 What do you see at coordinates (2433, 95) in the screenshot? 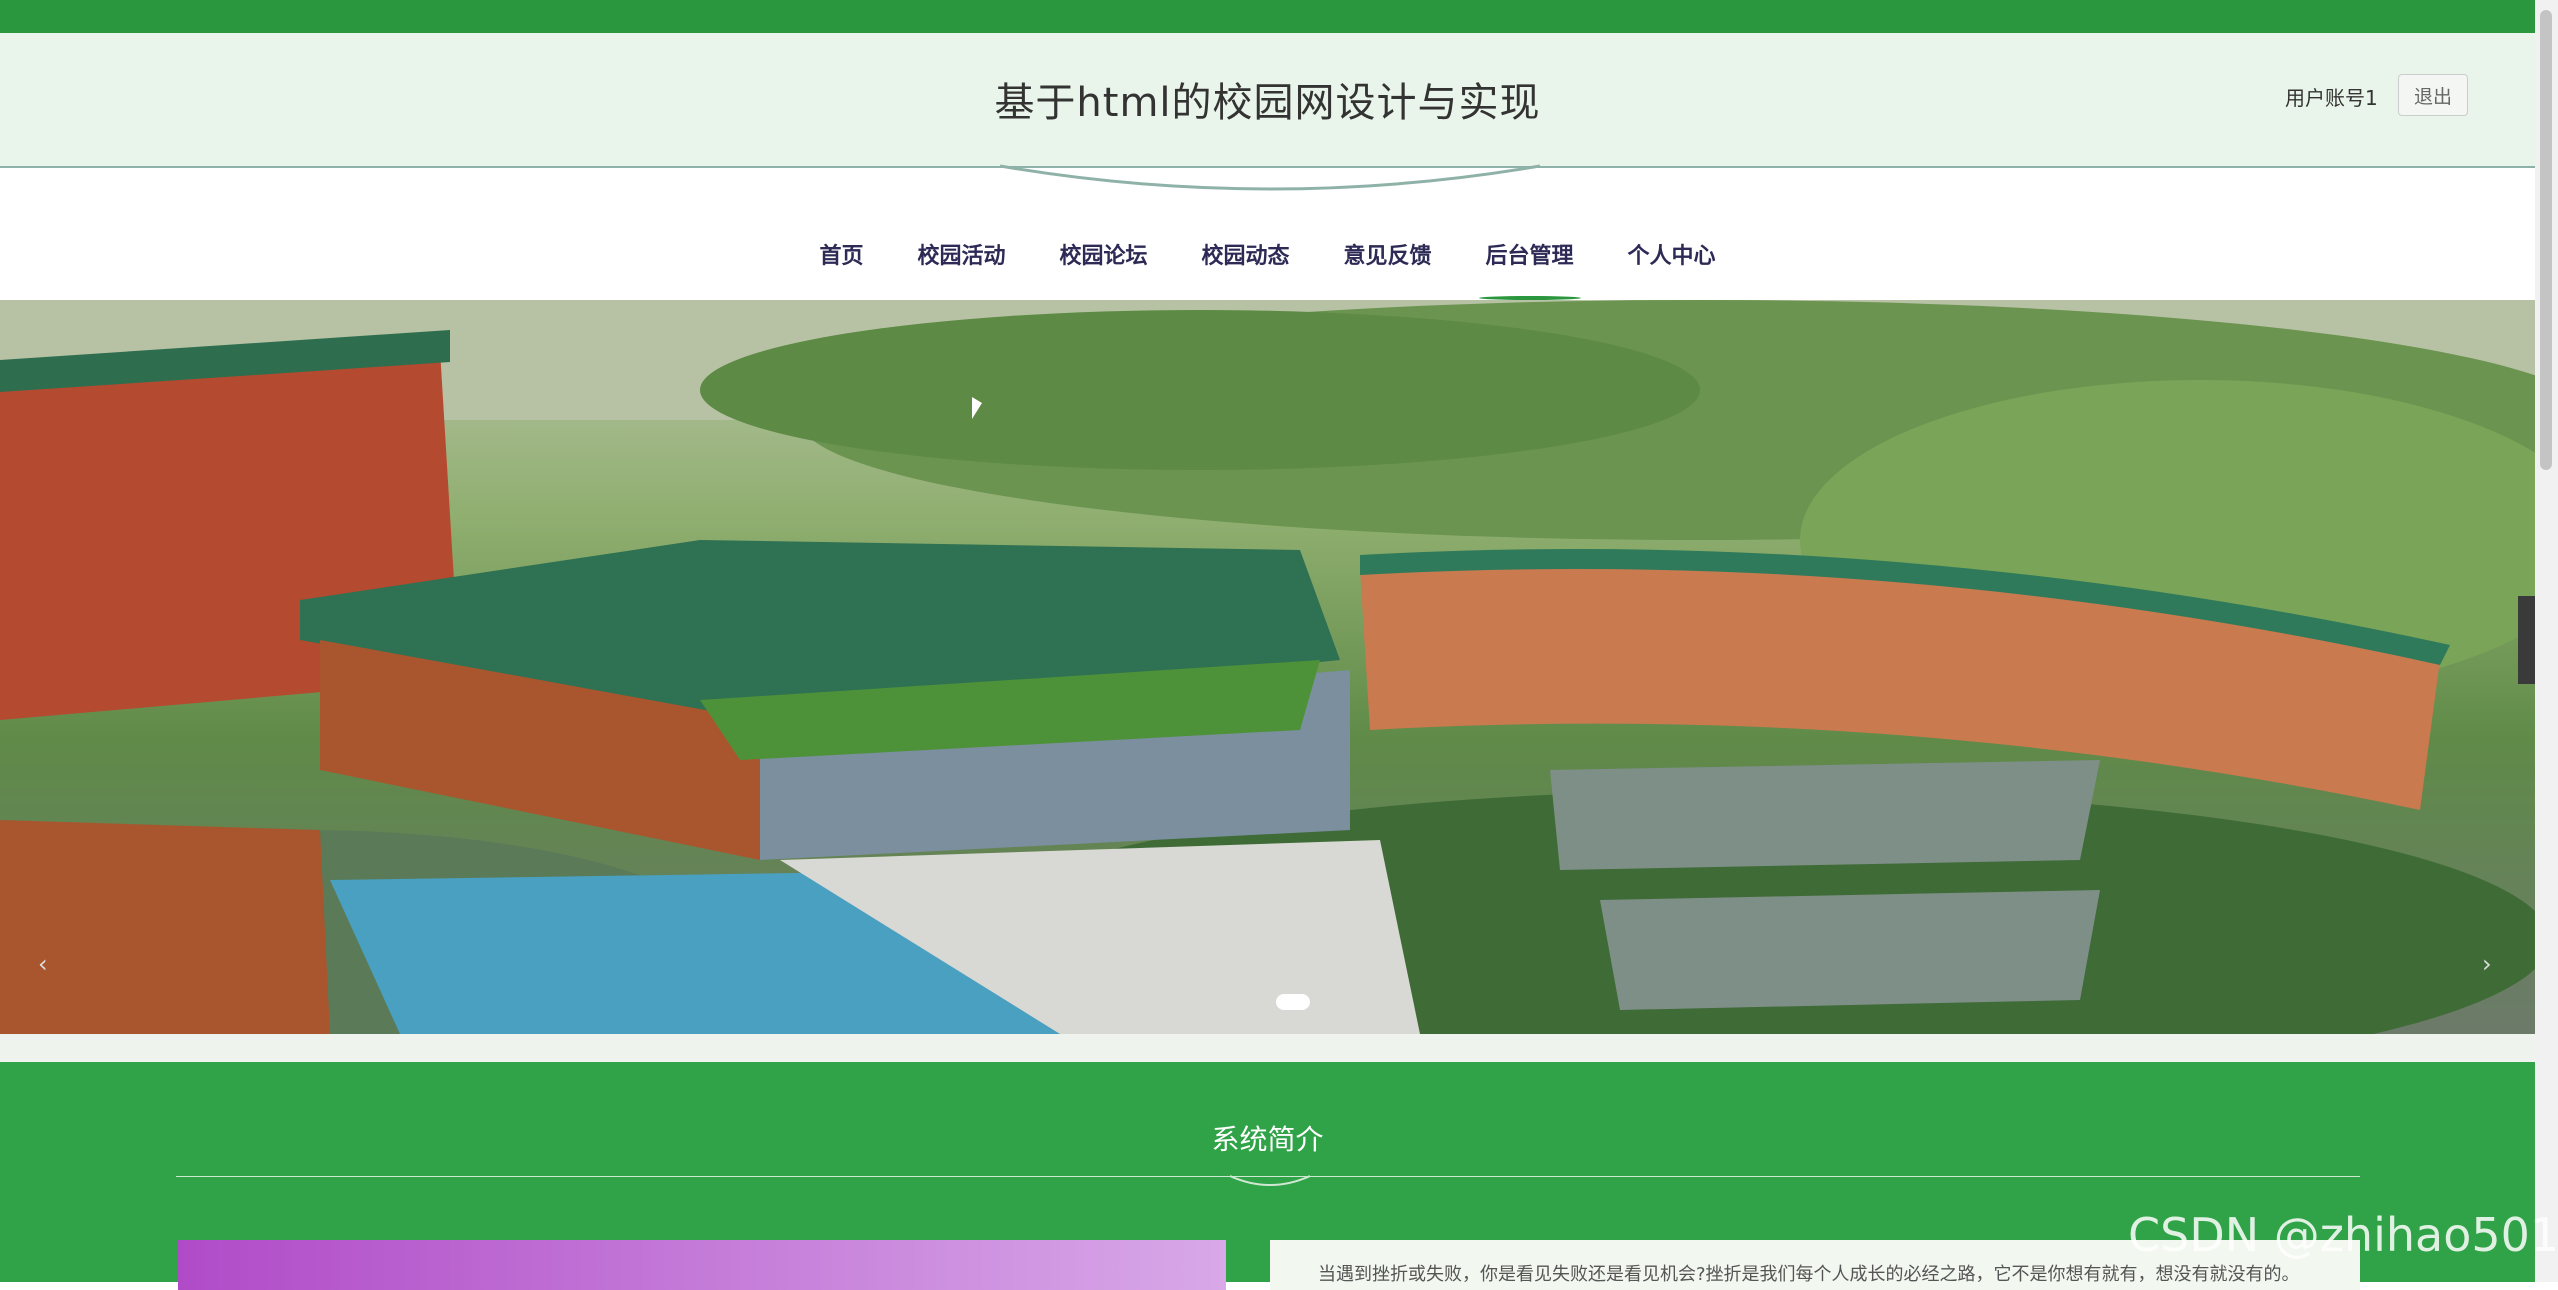
I see `logout-button: 退出` at bounding box center [2433, 95].